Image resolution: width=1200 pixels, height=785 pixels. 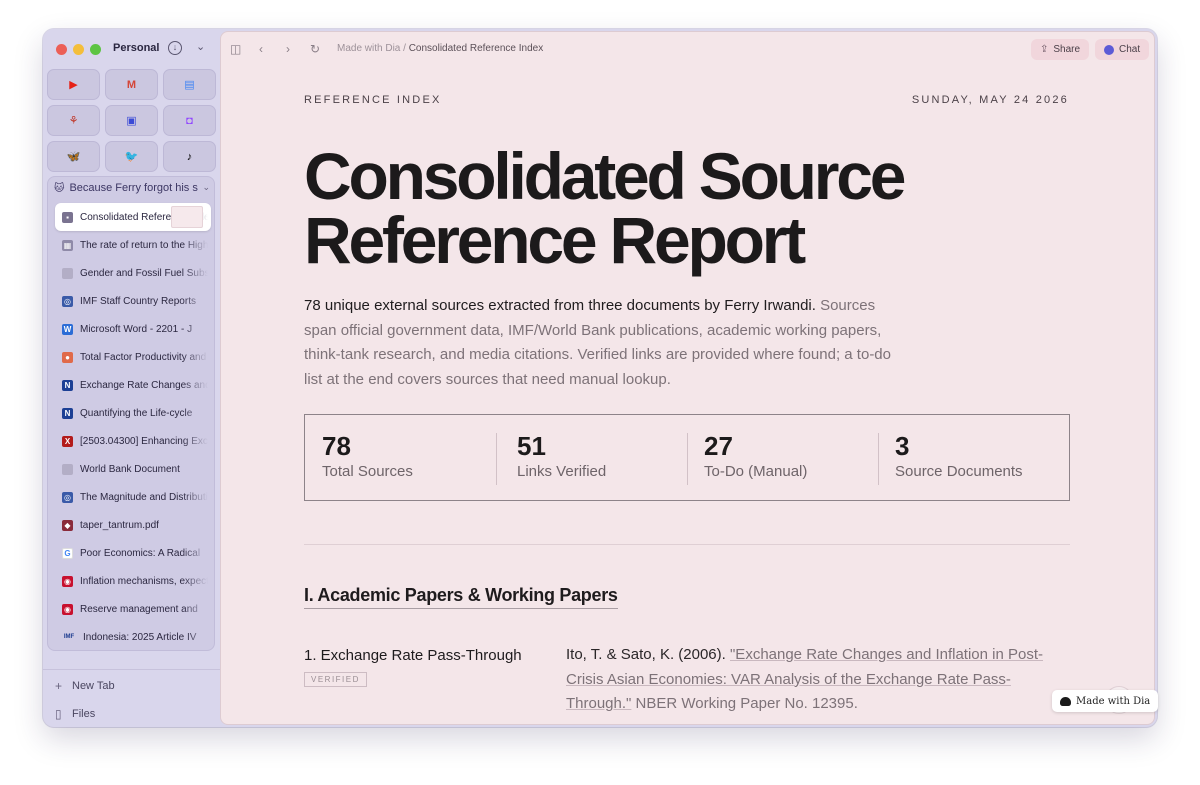 What do you see at coordinates (476, 48) in the screenshot?
I see `breadcrumb-current: Consolidated Reference Index` at bounding box center [476, 48].